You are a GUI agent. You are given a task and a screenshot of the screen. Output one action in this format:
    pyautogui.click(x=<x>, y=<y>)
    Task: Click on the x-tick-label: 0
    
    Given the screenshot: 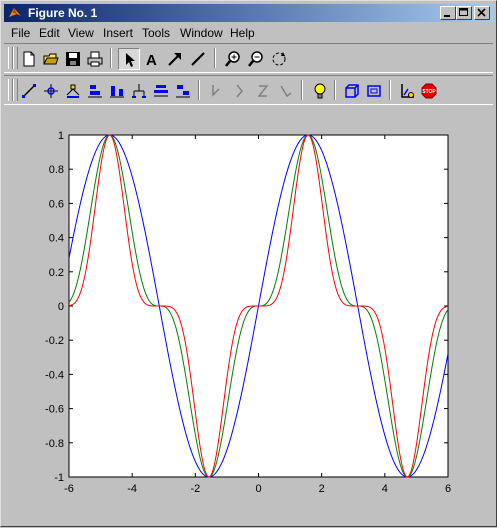 What is the action you would take?
    pyautogui.click(x=258, y=489)
    